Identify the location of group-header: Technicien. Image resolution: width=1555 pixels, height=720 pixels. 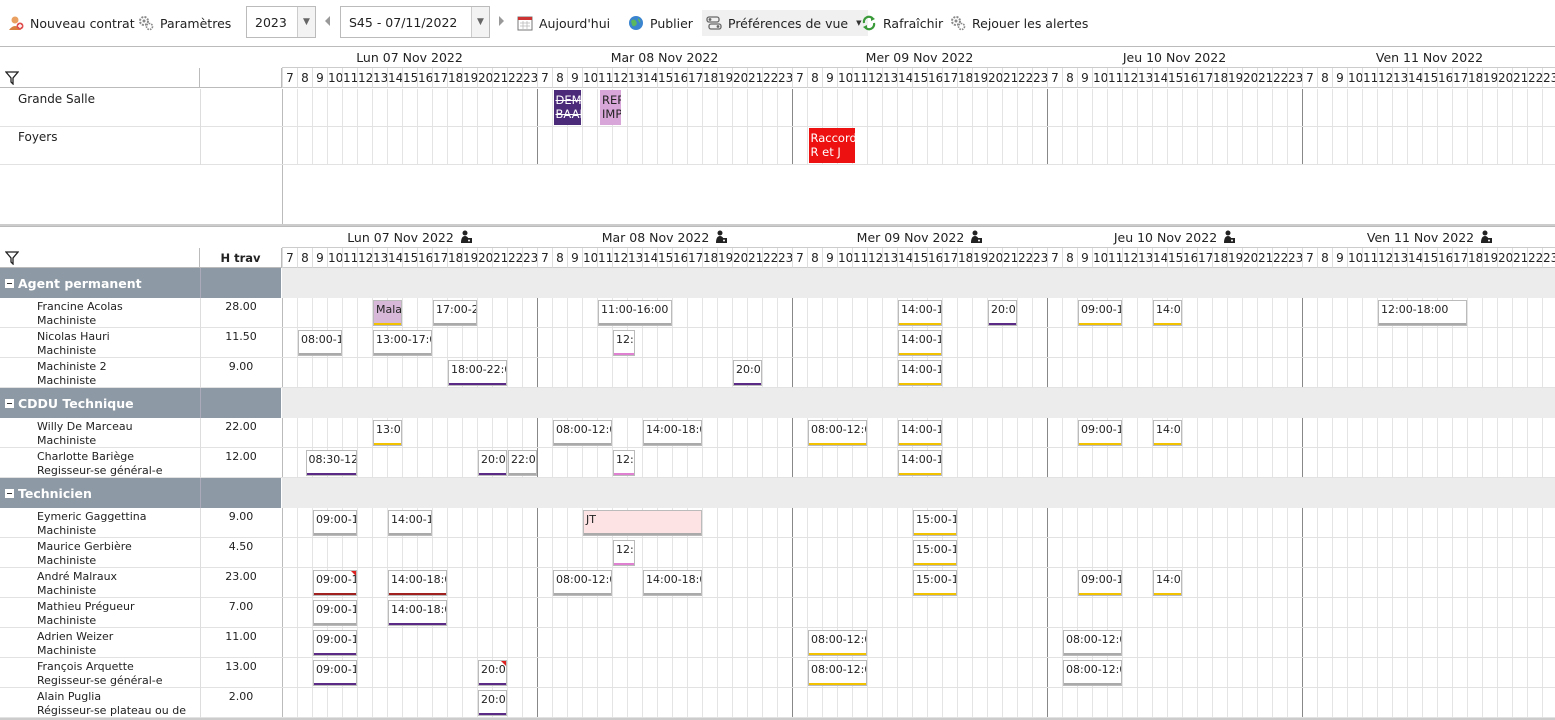
(140, 493).